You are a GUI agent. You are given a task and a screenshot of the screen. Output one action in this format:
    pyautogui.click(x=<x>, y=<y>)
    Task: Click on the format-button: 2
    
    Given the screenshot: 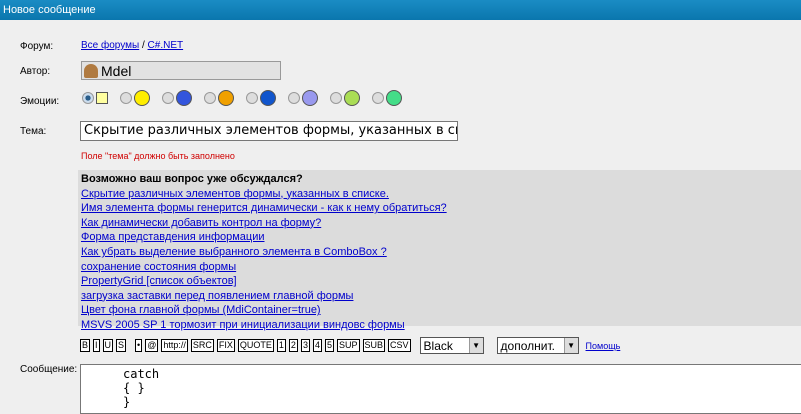 What is the action you would take?
    pyautogui.click(x=293, y=345)
    